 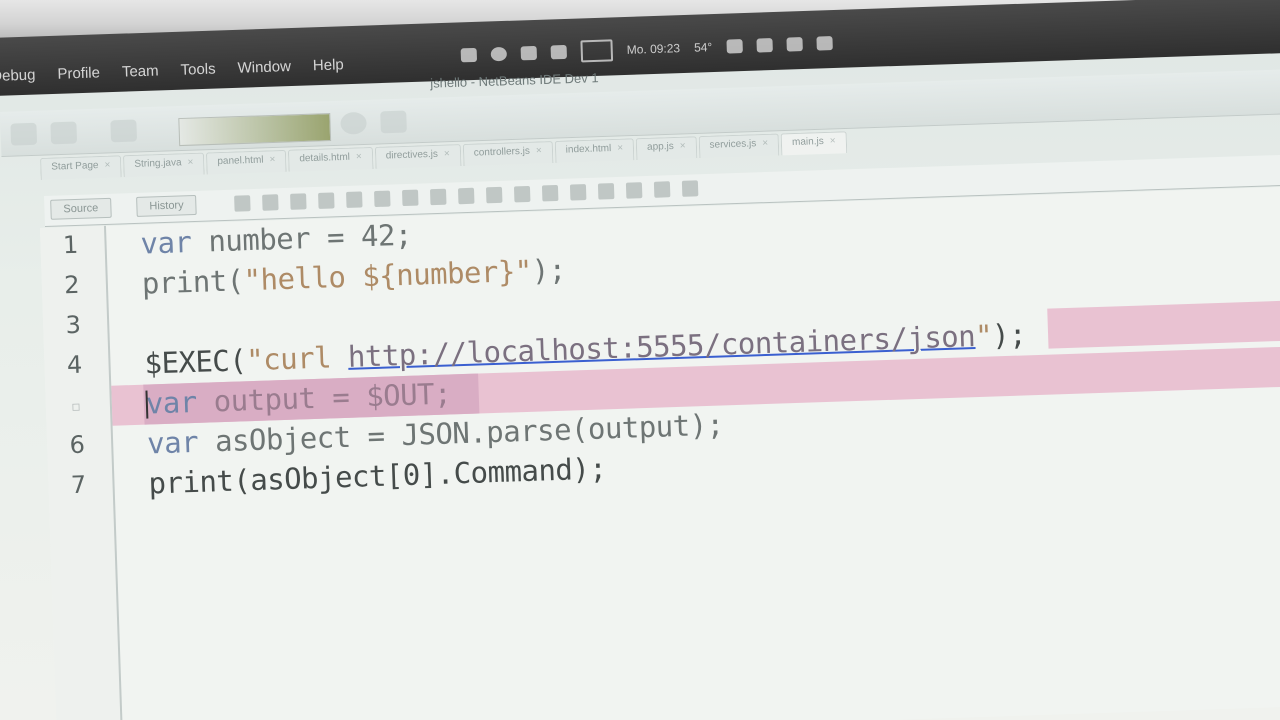 I want to click on line-number: 4, so click(x=74, y=365).